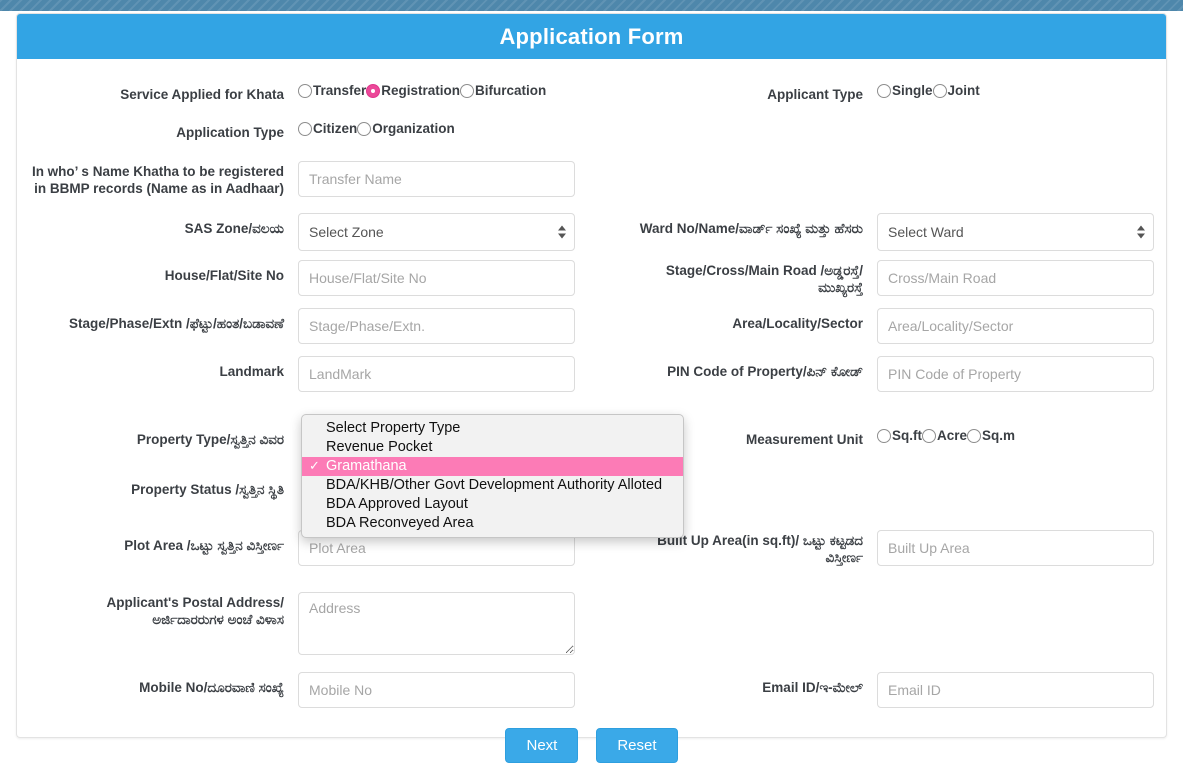 The image size is (1183, 768). Describe the element at coordinates (1015, 278) in the screenshot. I see `main-road-input` at that location.